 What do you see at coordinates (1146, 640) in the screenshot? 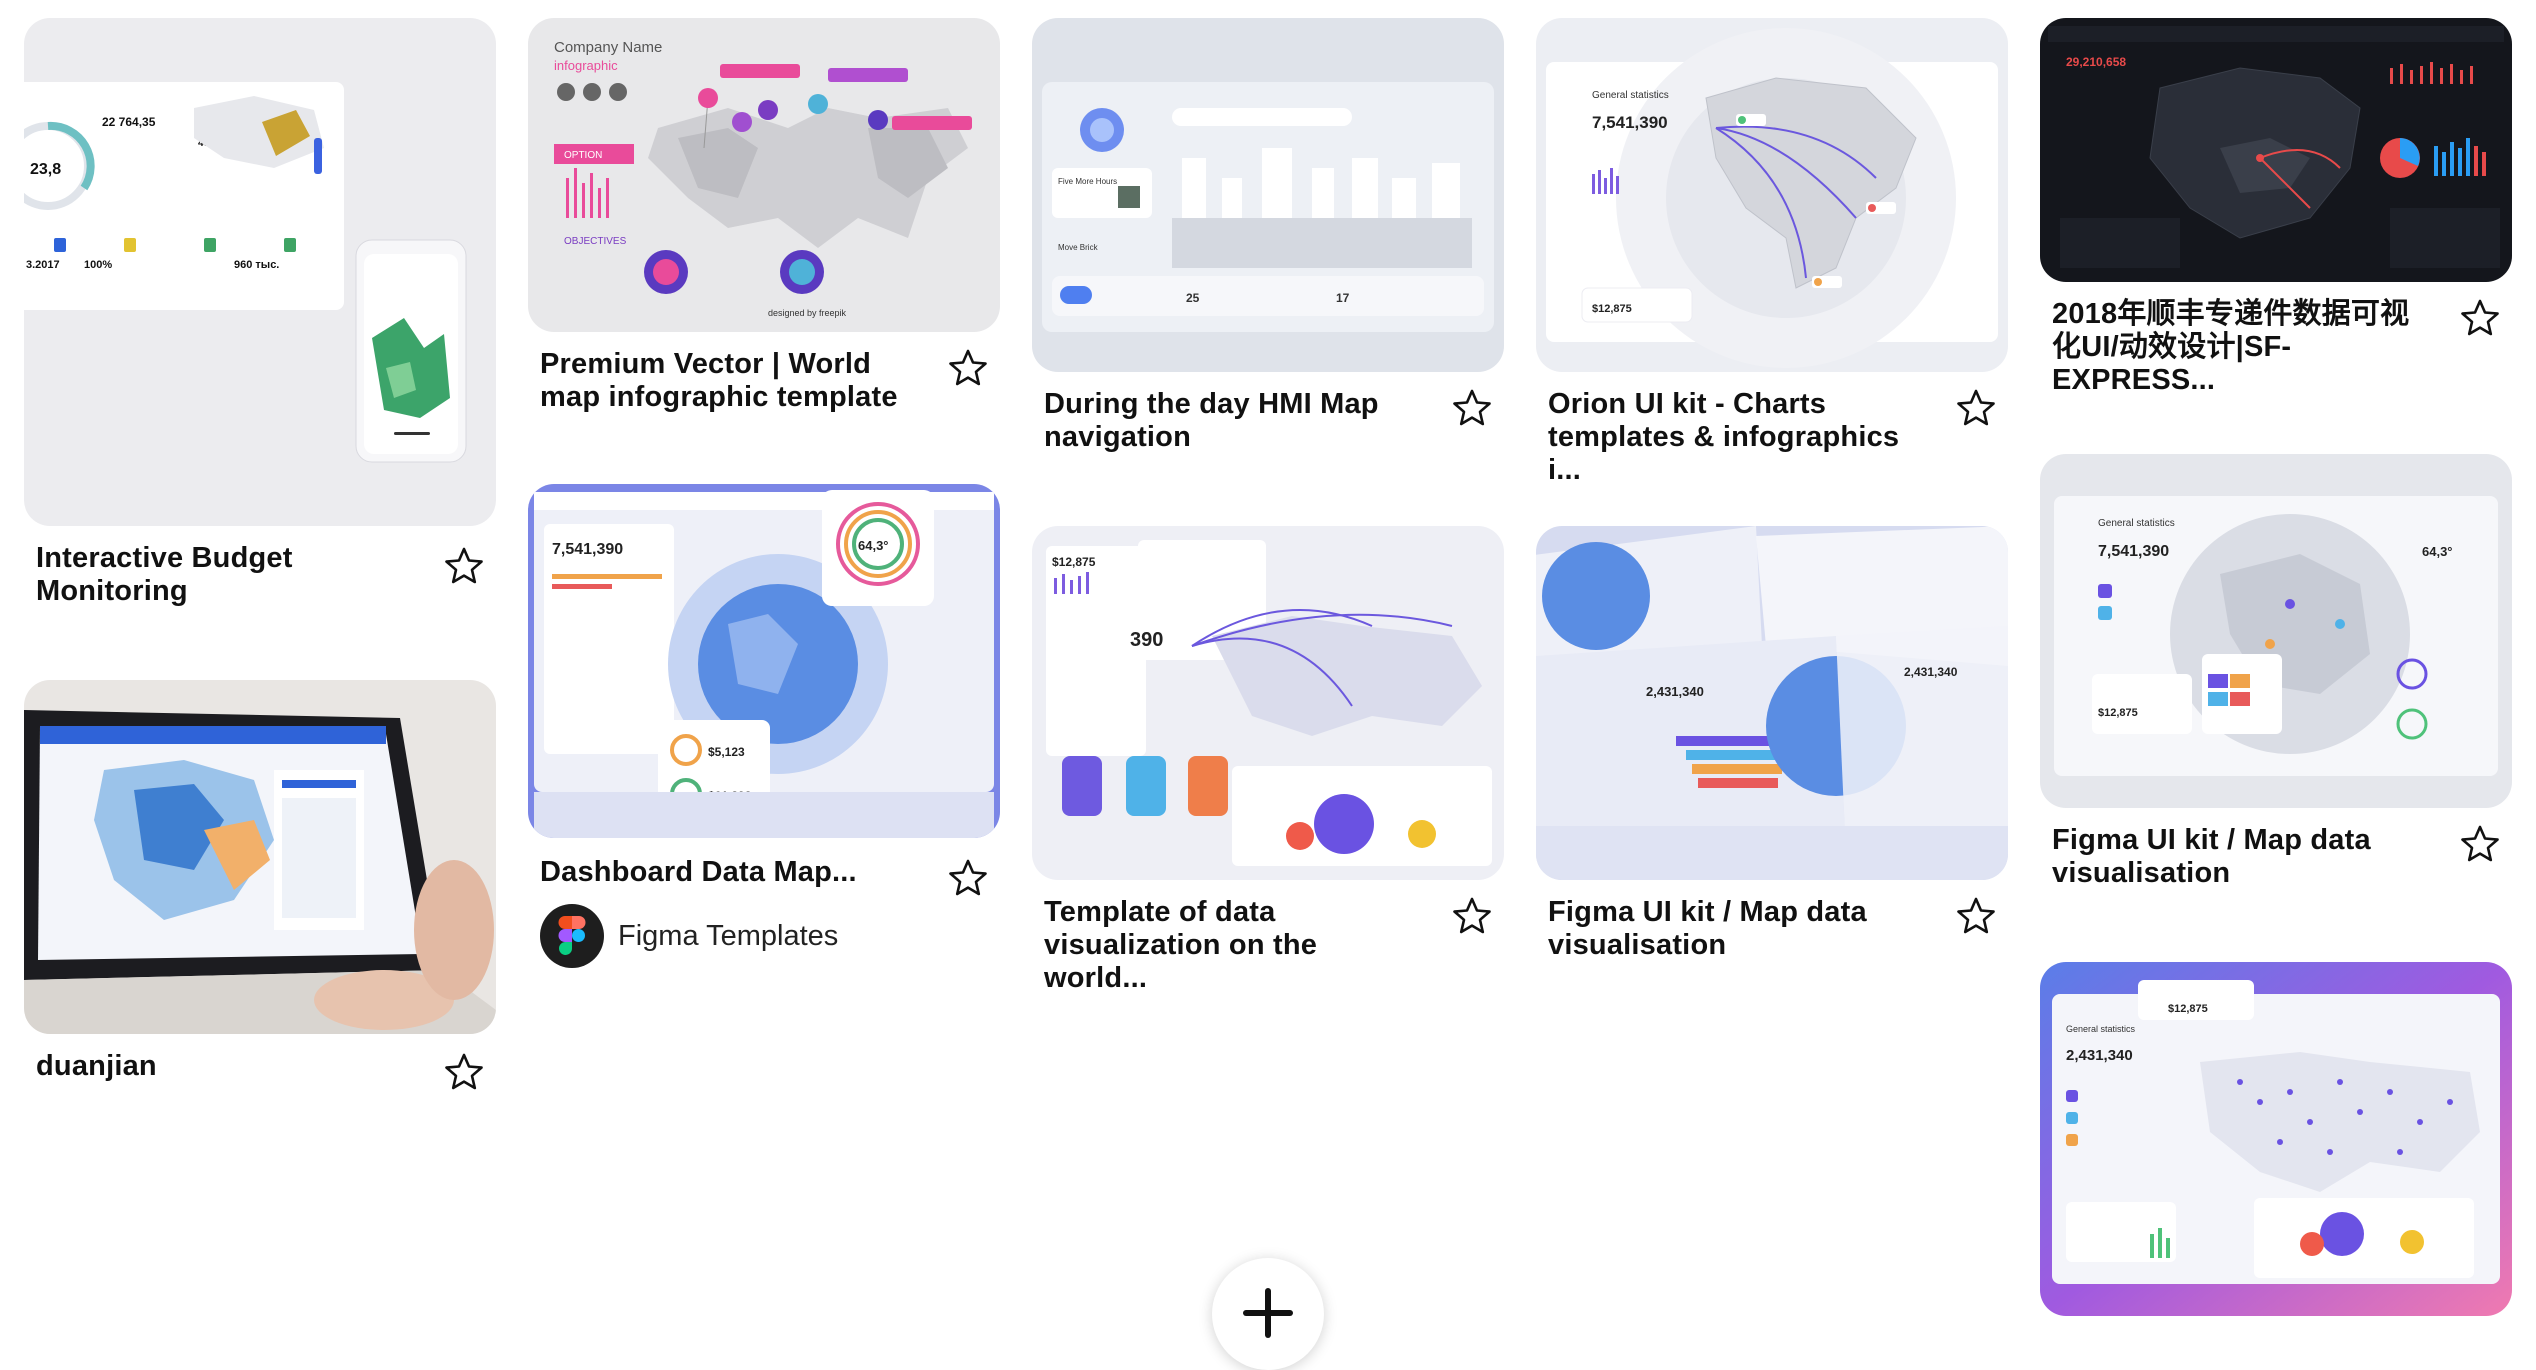
I see `svg-text: 390` at bounding box center [1146, 640].